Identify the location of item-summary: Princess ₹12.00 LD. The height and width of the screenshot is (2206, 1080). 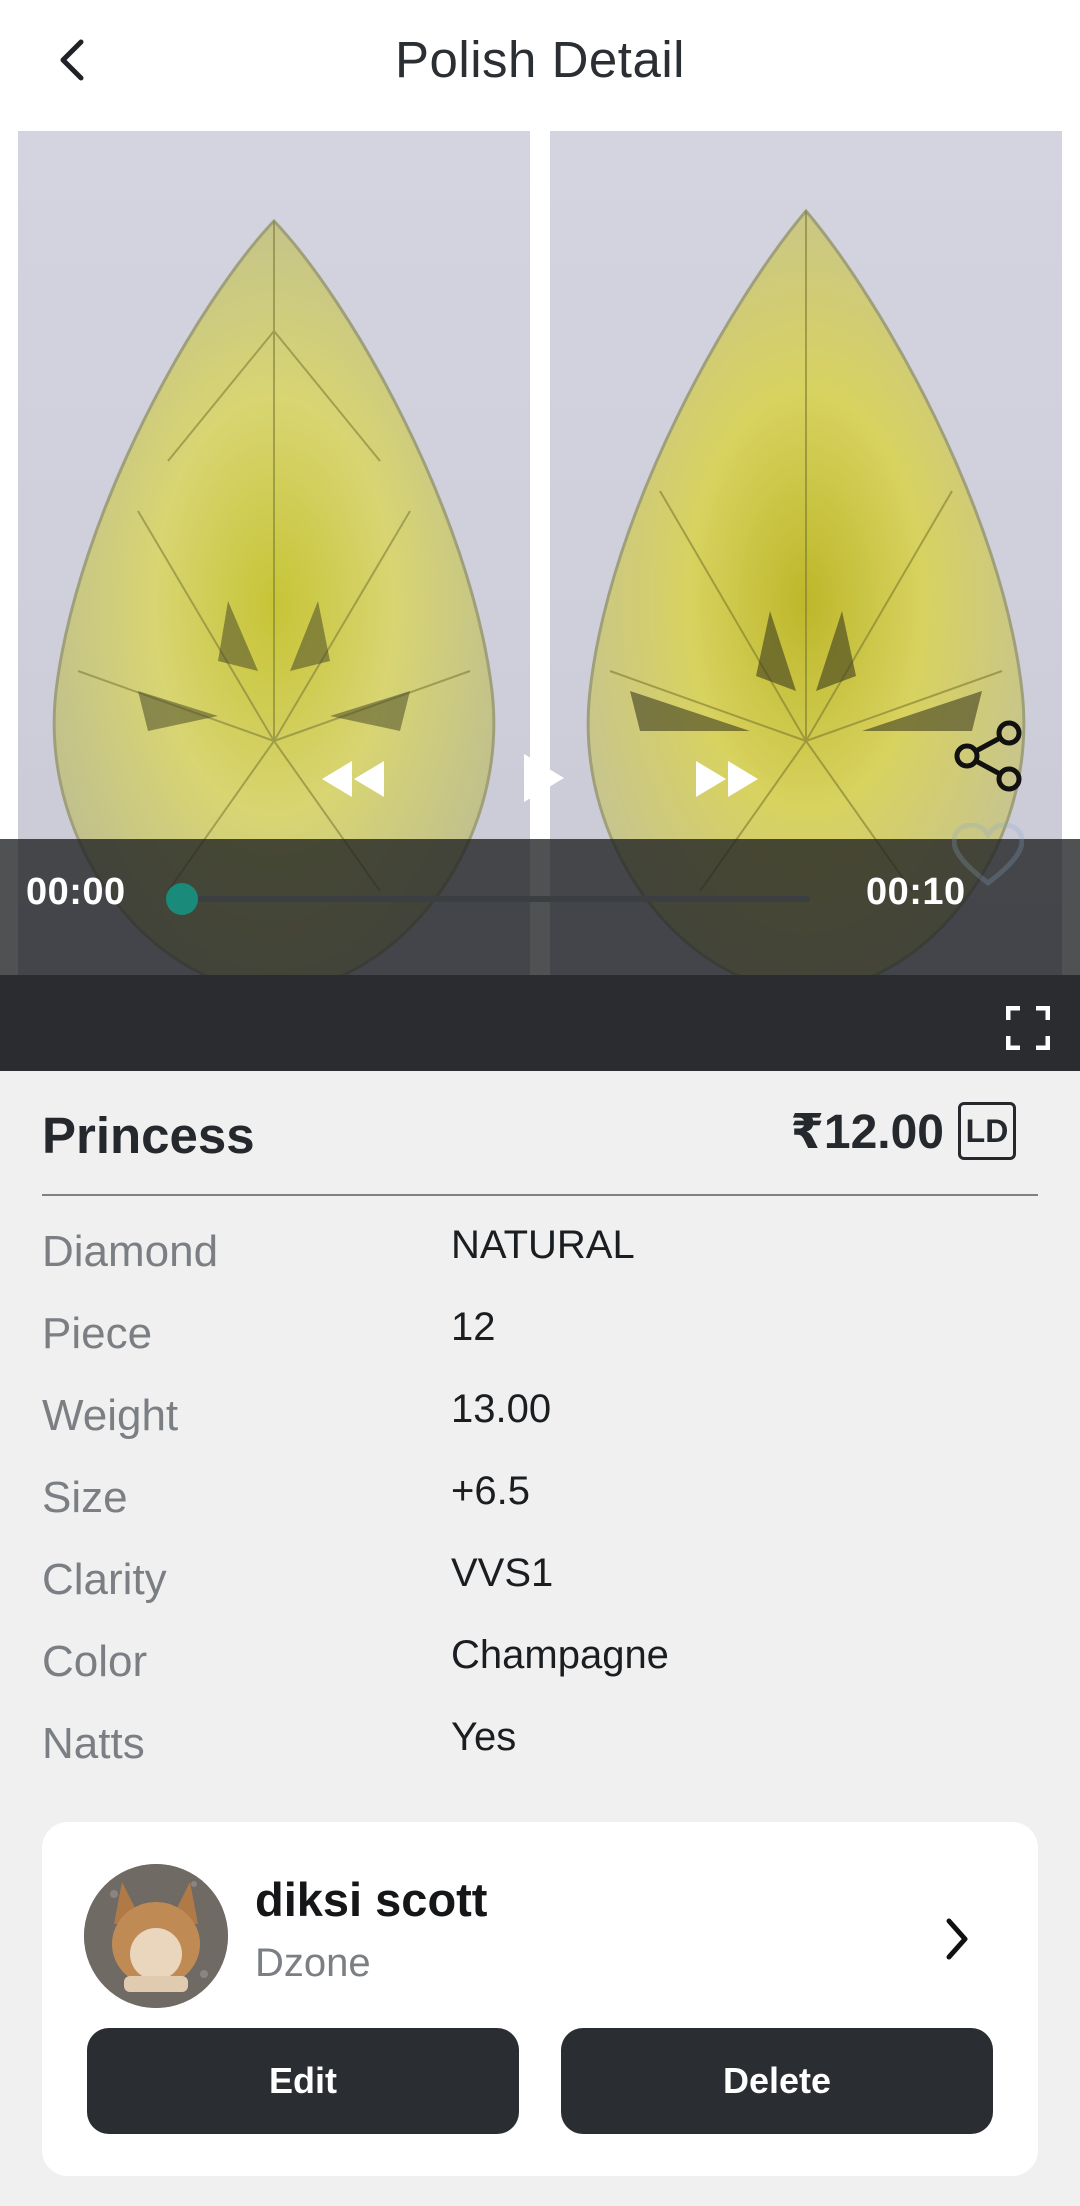
(540, 1135).